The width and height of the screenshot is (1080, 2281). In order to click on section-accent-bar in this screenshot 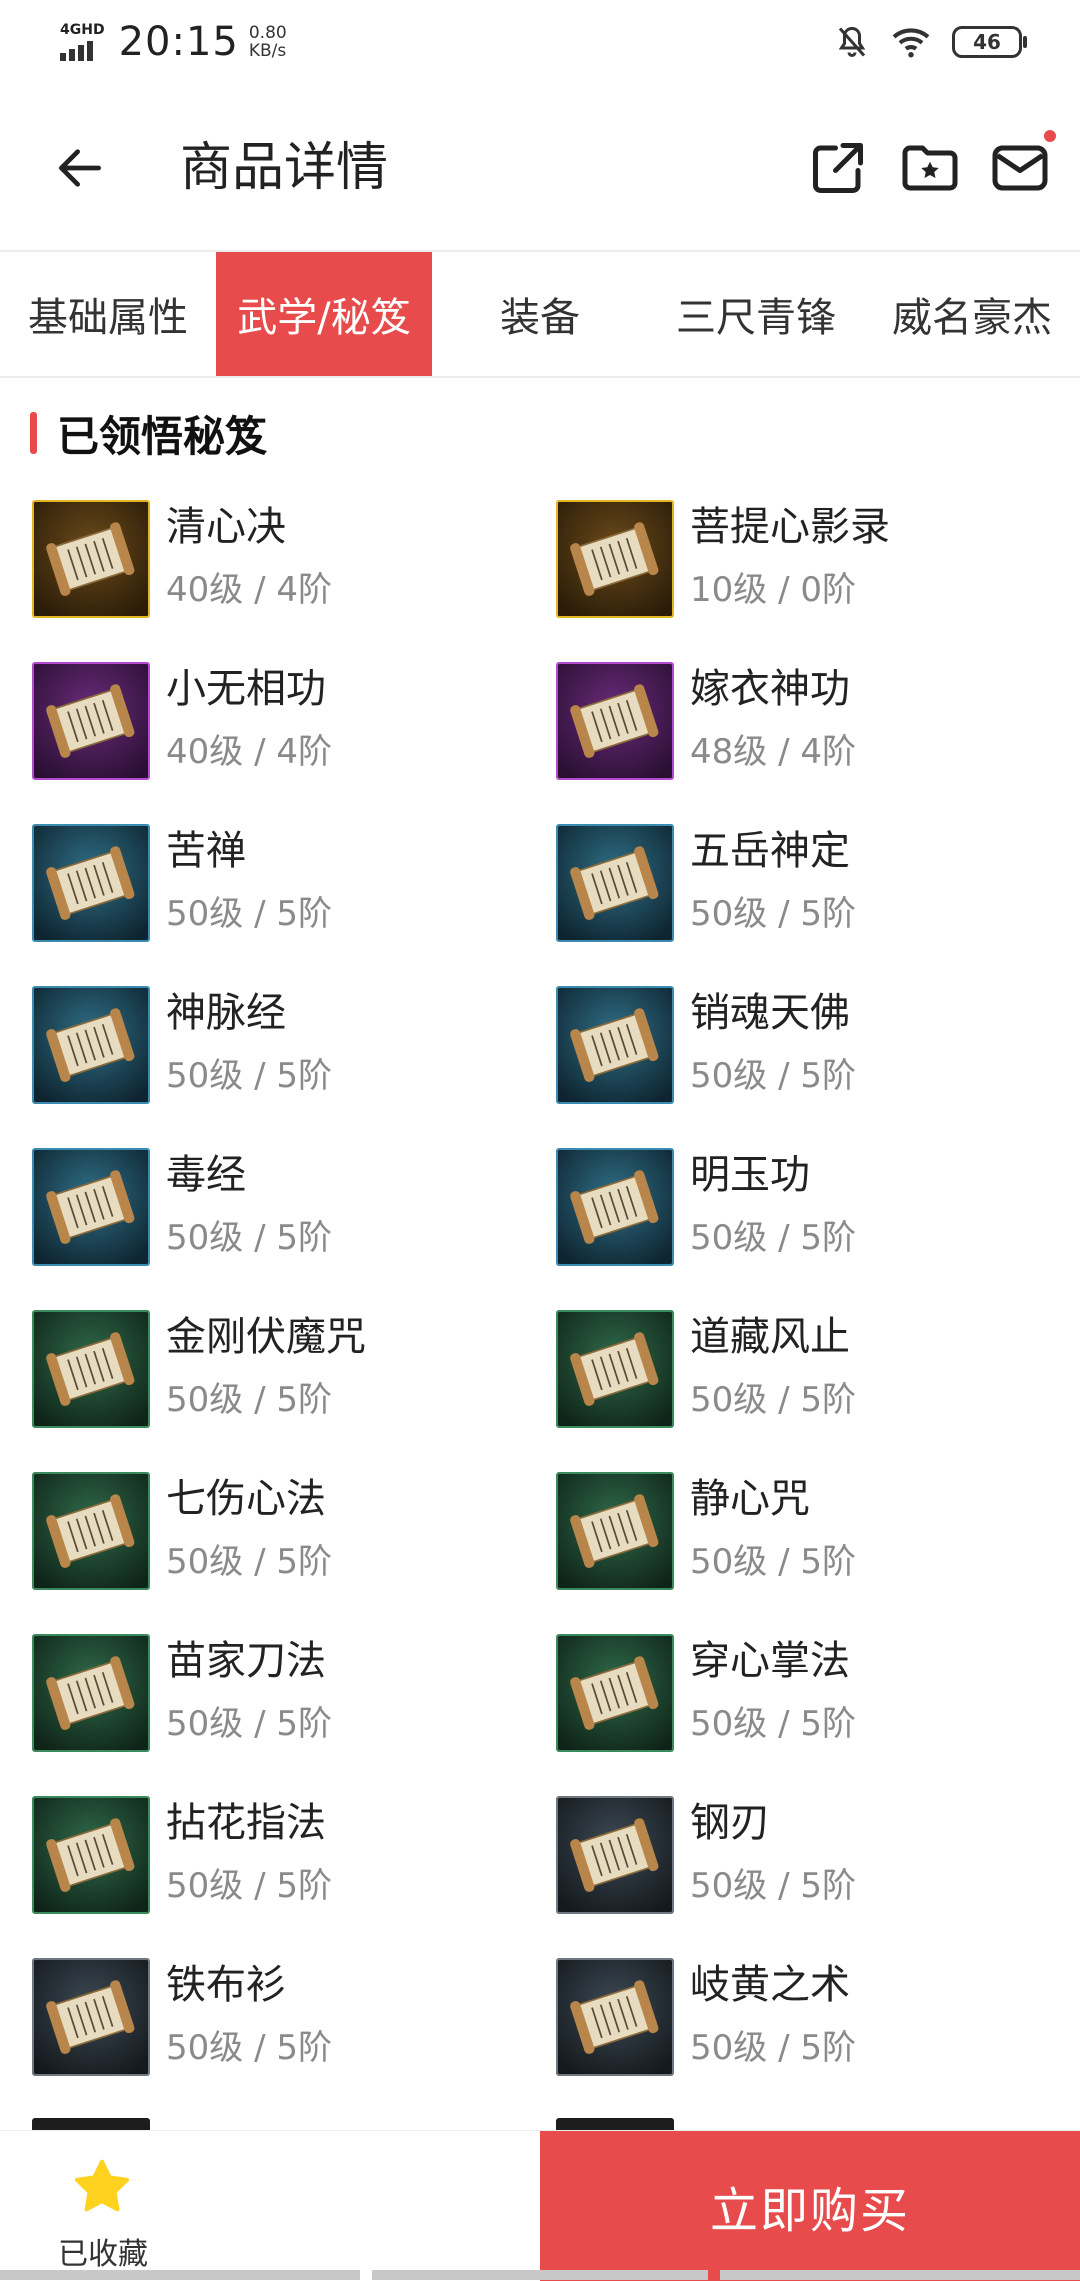, I will do `click(33, 433)`.